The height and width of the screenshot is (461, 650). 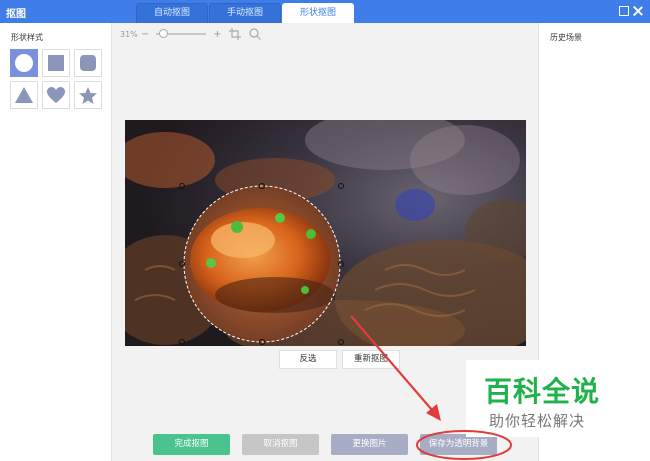 I want to click on watermark-title: 百科全说, so click(x=542, y=391).